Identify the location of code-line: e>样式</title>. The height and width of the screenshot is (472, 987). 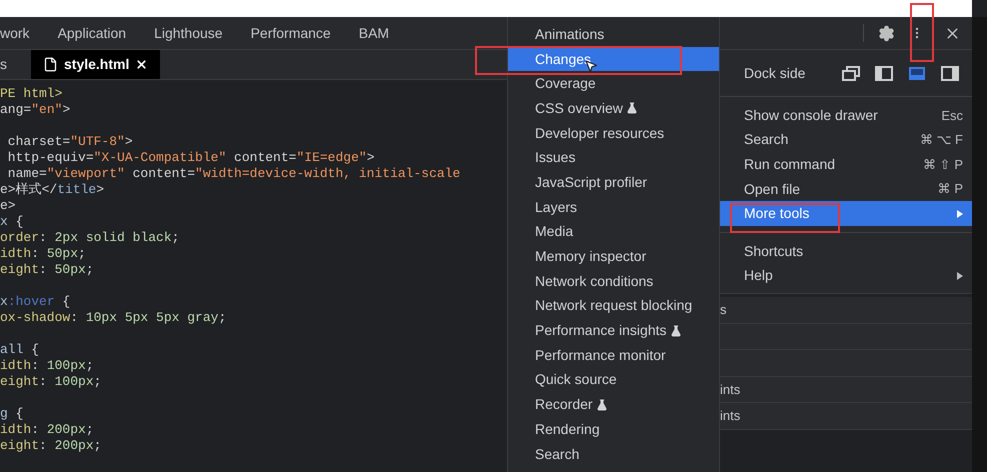
(53, 190).